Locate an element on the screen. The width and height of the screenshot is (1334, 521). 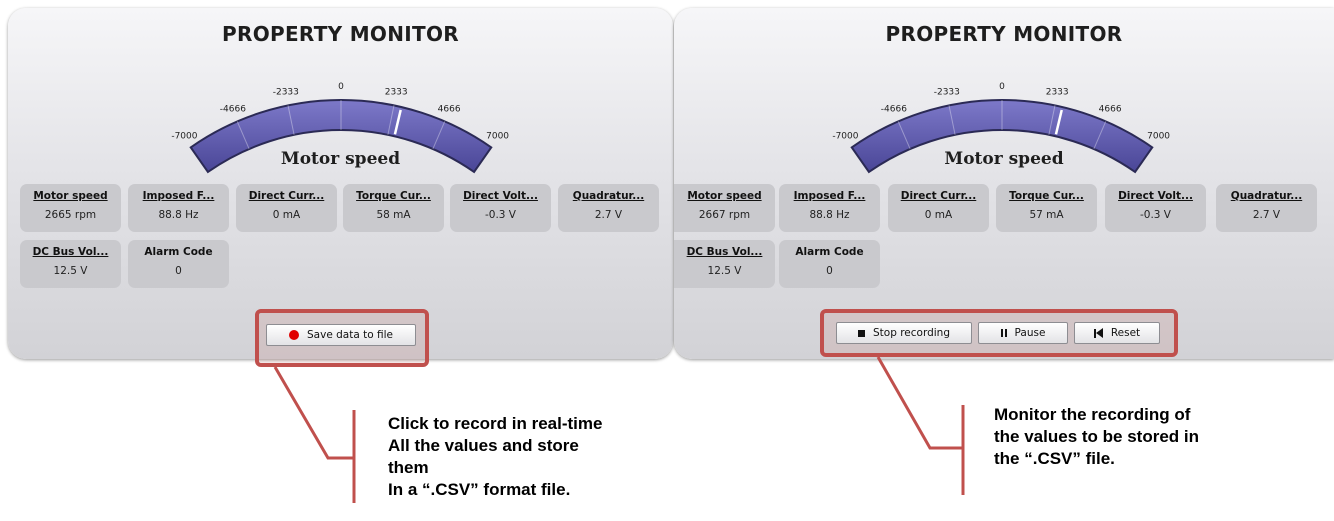
annotation-line: Monitor the recording of is located at coordinates (1092, 414).